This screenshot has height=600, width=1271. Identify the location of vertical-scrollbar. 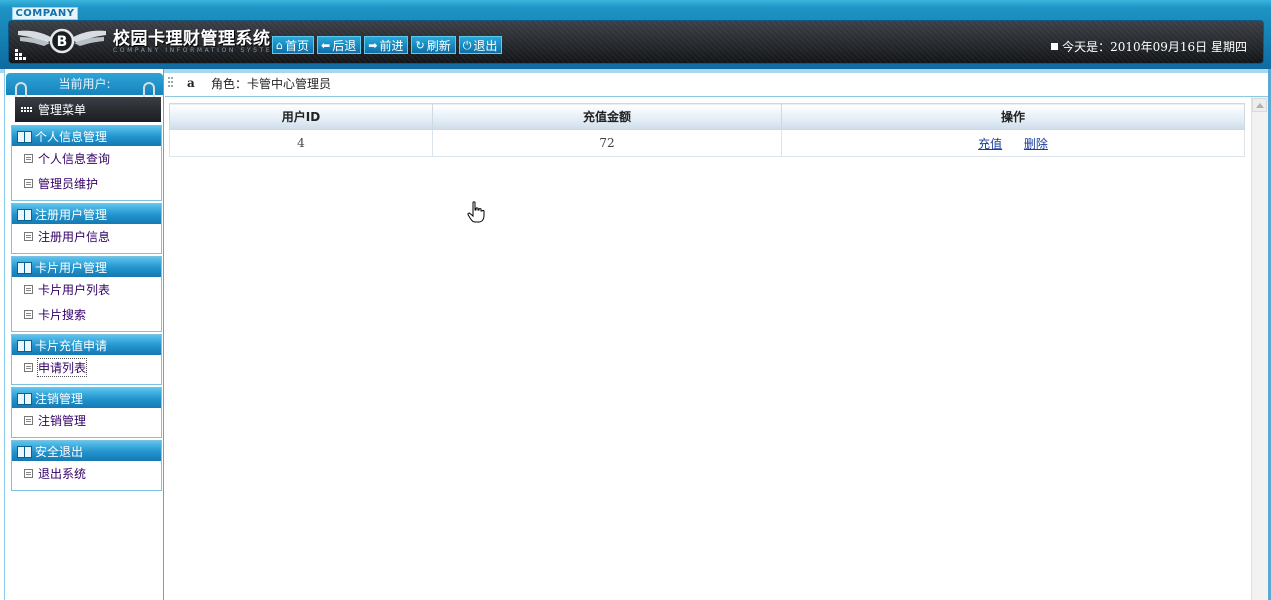
(1259, 348).